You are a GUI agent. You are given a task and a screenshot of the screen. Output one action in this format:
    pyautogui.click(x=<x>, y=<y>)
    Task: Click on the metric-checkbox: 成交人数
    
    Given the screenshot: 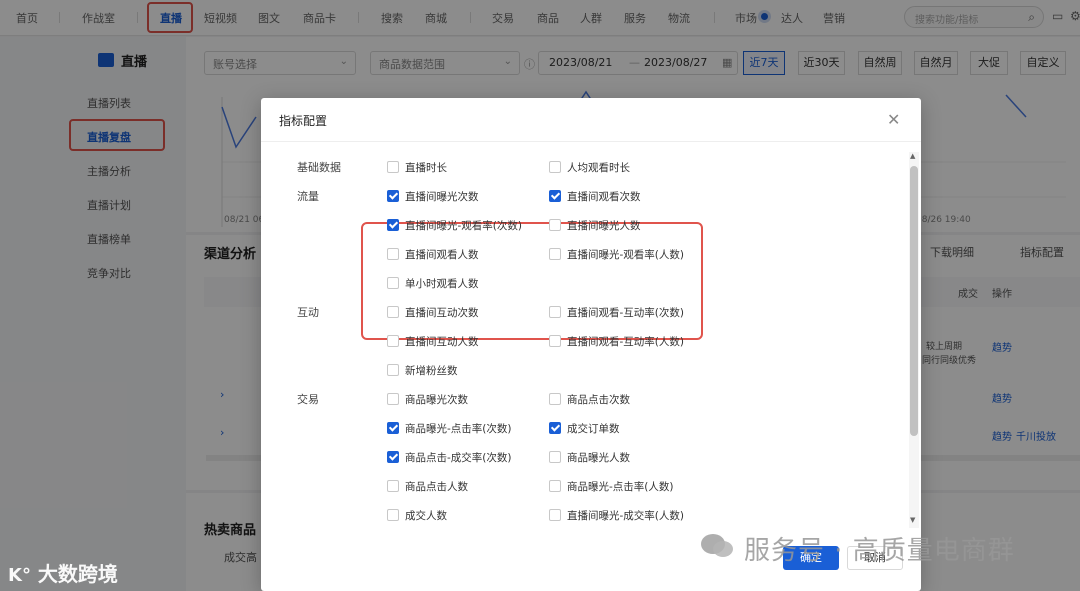 What is the action you would take?
    pyautogui.click(x=417, y=515)
    